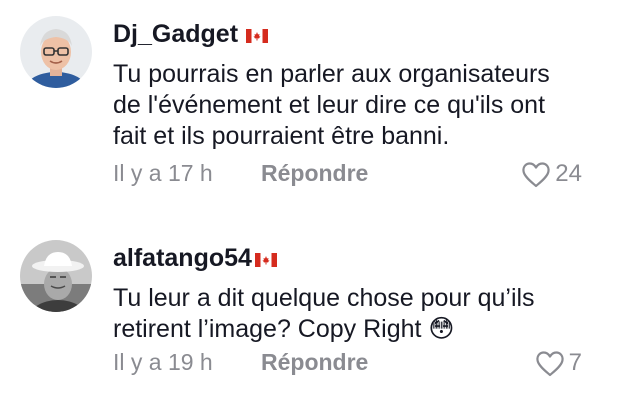 The width and height of the screenshot is (622, 410). I want to click on like-count: 7, so click(575, 362).